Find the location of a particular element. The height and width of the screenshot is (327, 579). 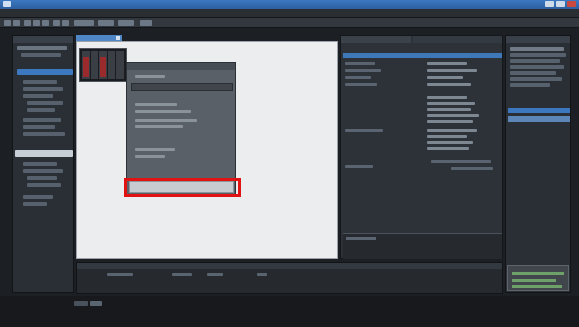

build-icon is located at coordinates (84, 23).